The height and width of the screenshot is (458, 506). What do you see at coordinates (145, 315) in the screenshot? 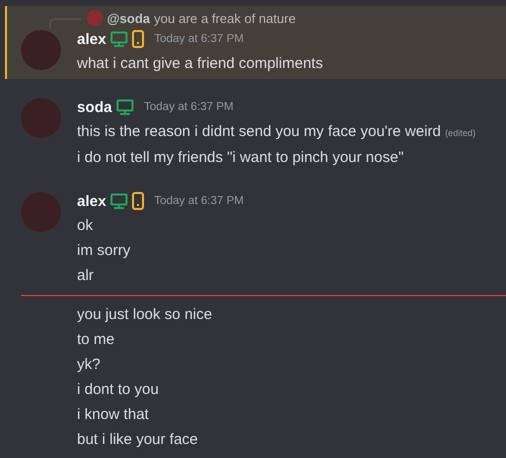
I see `message-text: you just look so nice` at bounding box center [145, 315].